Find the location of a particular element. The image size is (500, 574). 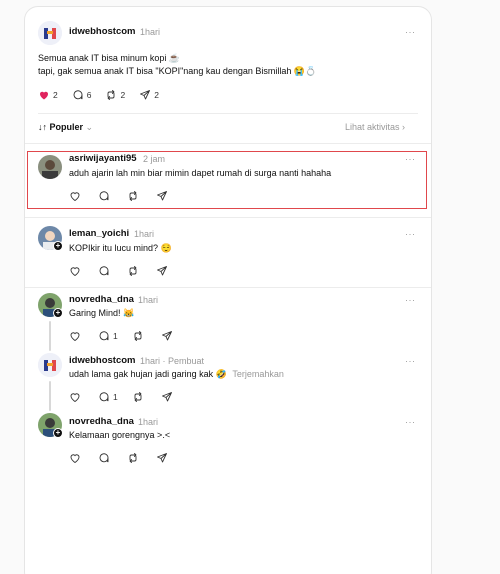

sort-label: ↓↑ Populer is located at coordinates (61, 127).